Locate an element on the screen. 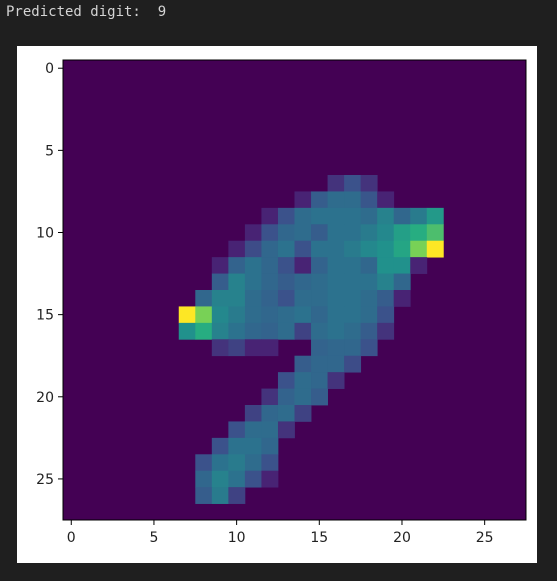  y-tick-label: 10 is located at coordinates (45, 234).